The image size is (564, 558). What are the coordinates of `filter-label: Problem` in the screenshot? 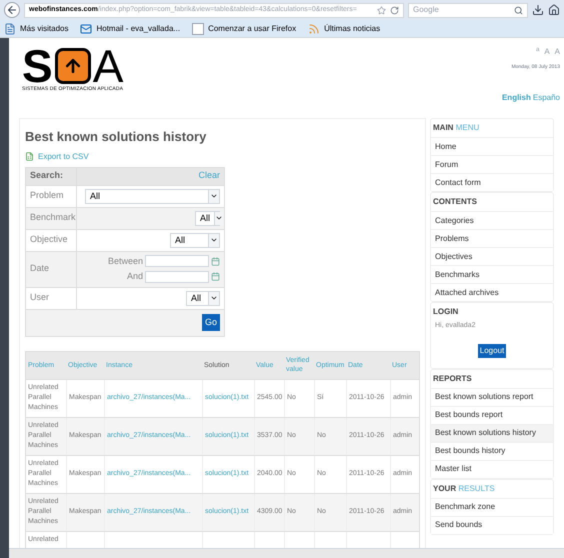 It's located at (47, 195).